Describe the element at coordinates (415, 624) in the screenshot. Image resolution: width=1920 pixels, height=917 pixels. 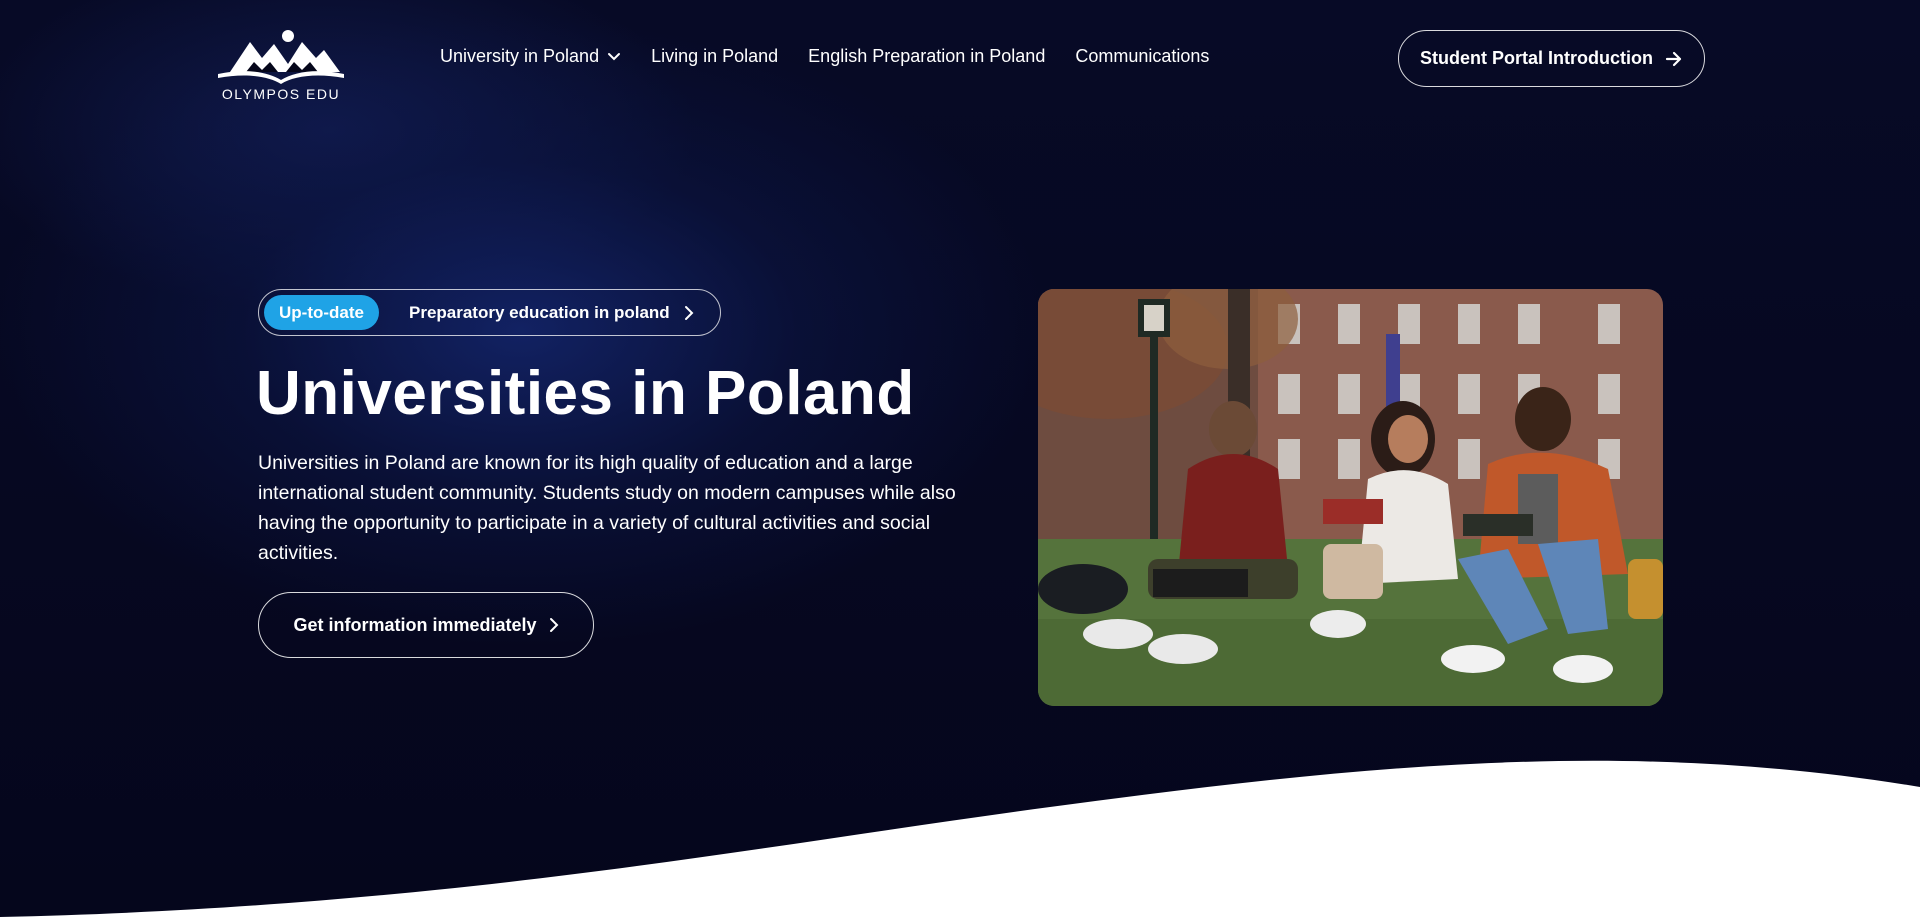
I see `cta-label: Get information immediately` at that location.